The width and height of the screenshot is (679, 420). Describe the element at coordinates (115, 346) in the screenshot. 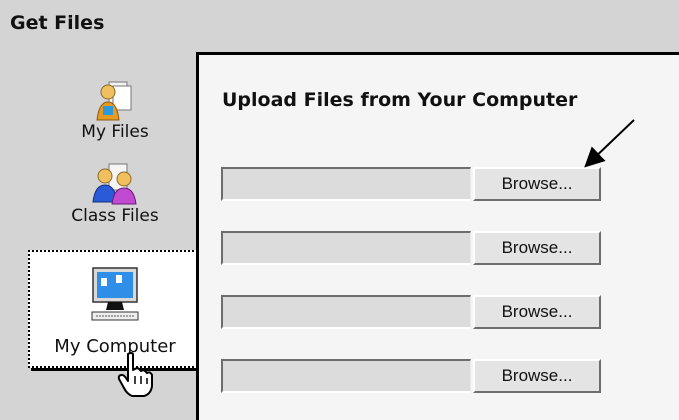

I see `sidebar-item-label: My Computer` at that location.